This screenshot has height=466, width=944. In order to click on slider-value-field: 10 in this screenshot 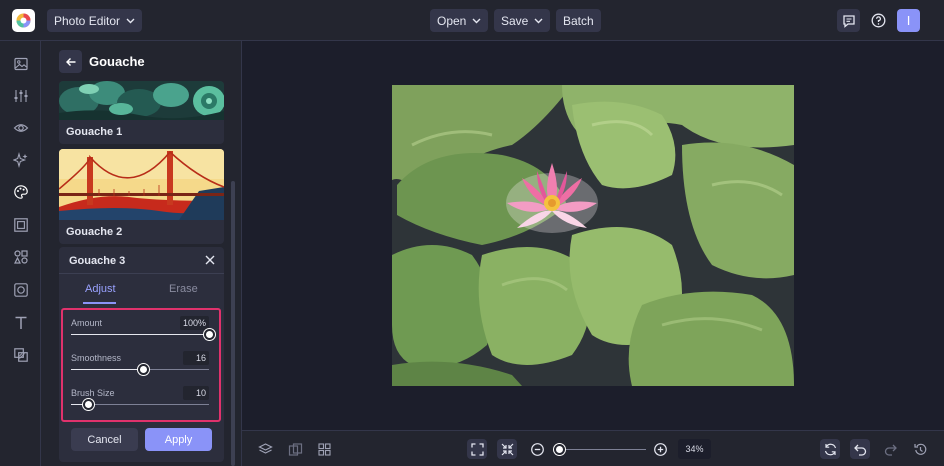, I will do `click(196, 393)`.